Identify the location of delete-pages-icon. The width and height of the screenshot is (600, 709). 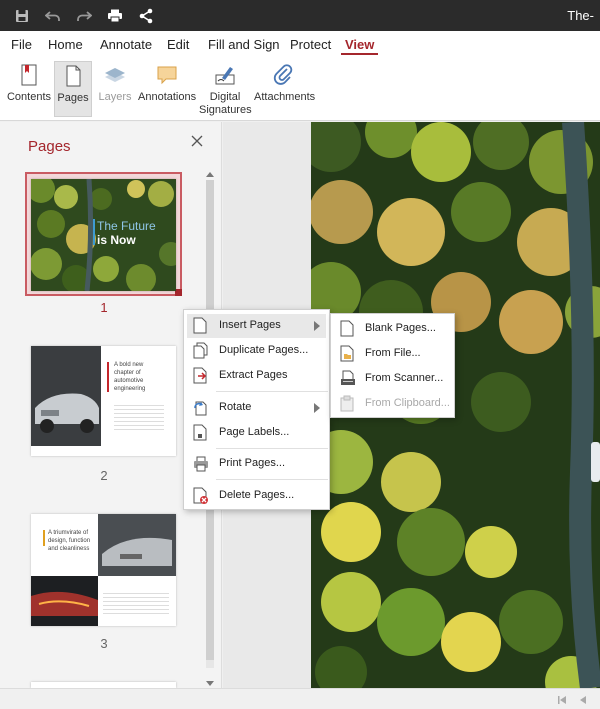
(201, 496).